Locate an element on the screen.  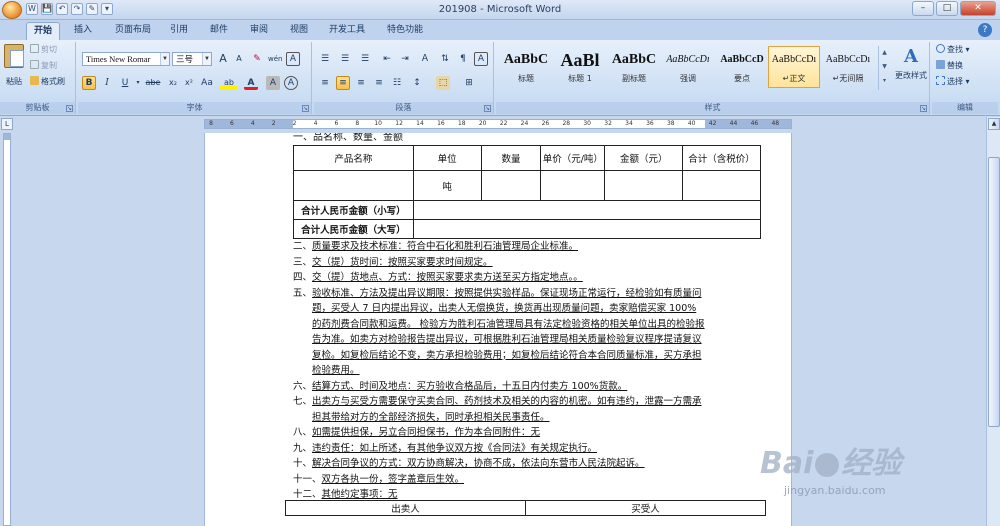
style-normal: AaBbCcDı ↵正文 is located at coordinates (794, 67).